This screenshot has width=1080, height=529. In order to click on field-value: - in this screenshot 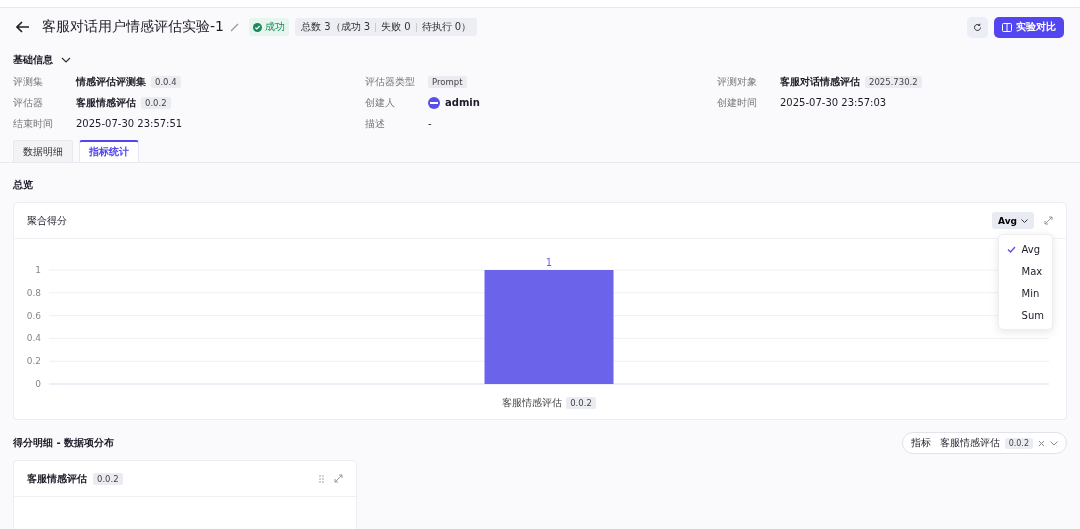, I will do `click(430, 123)`.